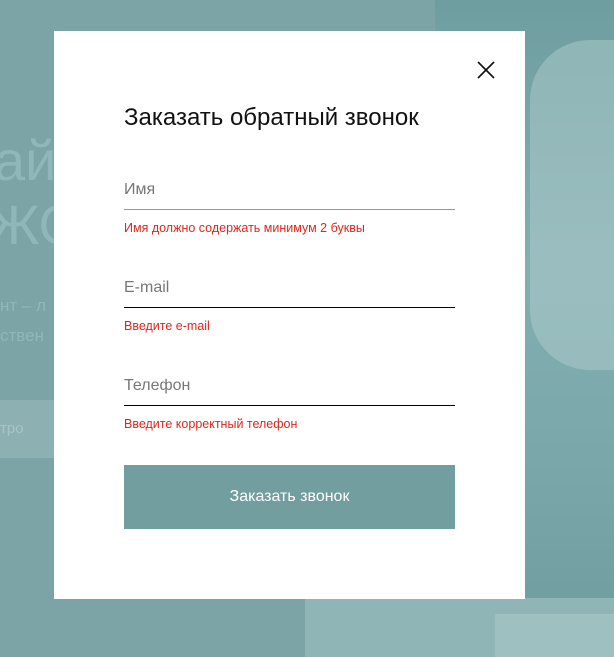 This screenshot has height=657, width=614. I want to click on email-input, so click(289, 288).